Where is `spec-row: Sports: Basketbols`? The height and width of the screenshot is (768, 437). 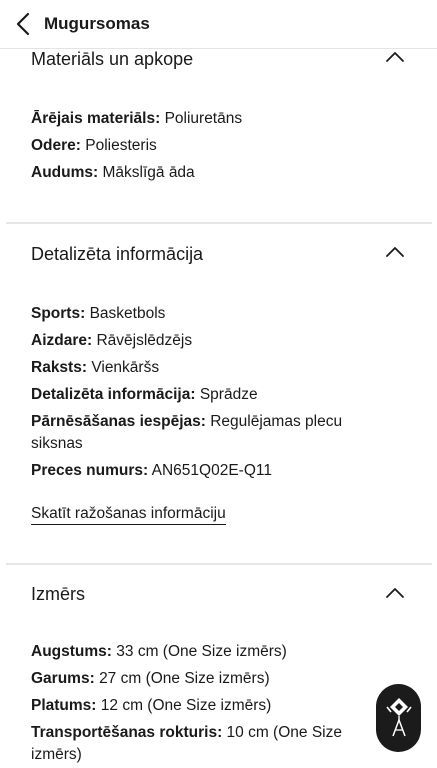 spec-row: Sports: Basketbols is located at coordinates (201, 314).